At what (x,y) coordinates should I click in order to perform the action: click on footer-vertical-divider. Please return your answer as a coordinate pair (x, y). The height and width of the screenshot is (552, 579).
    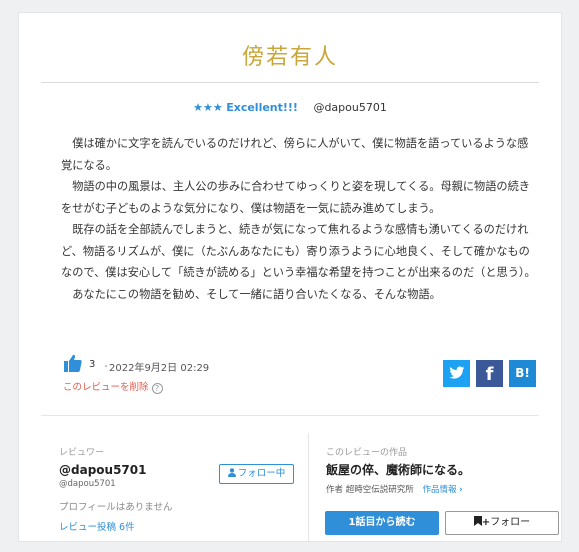
    Looking at the image, I should click on (308, 487).